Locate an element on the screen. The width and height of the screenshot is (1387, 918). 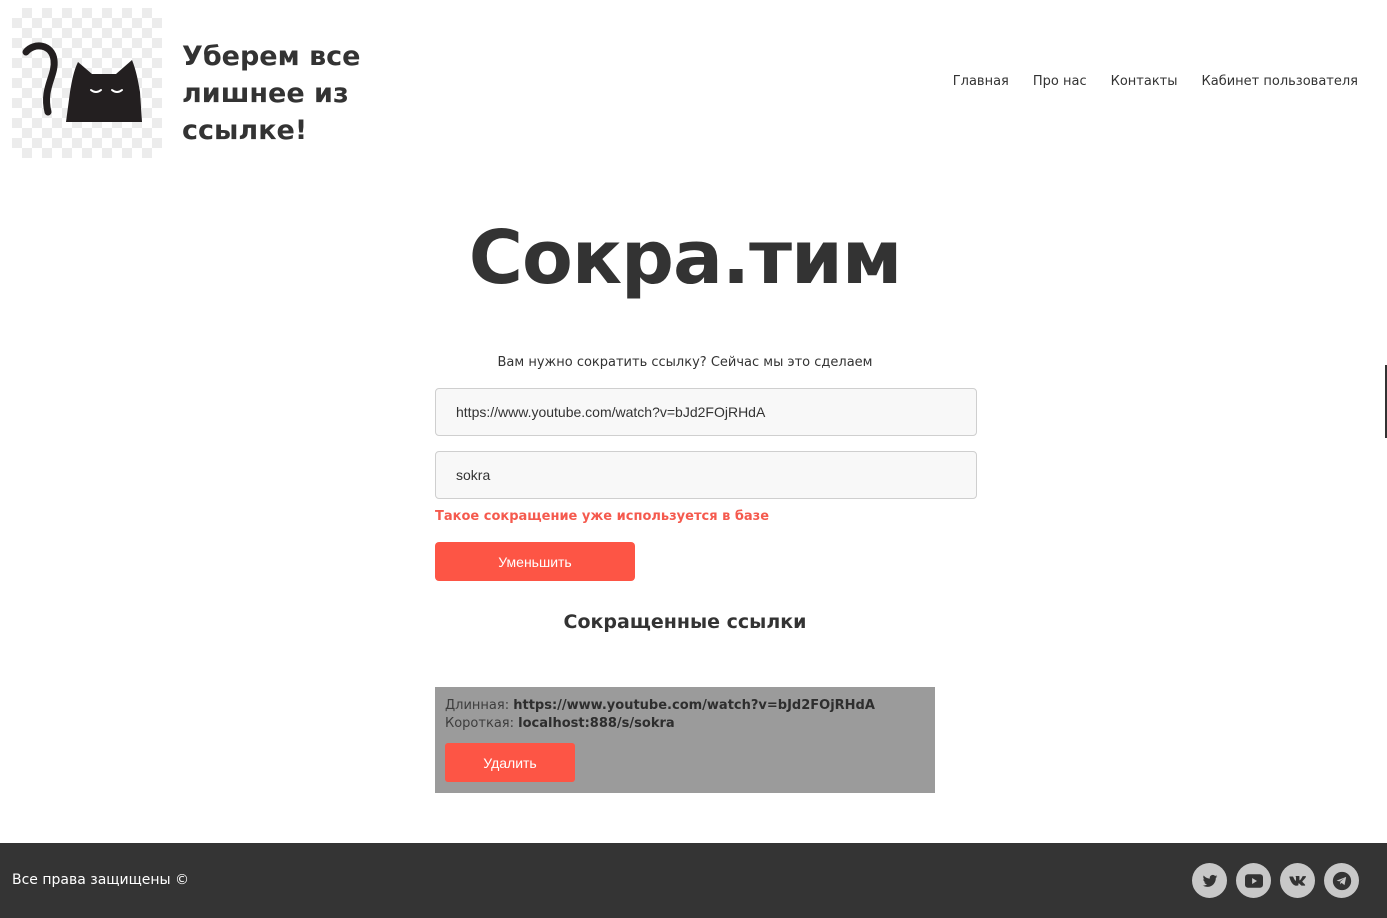
nav-link-user-cabinet: Кабинет пользователя is located at coordinates (1280, 81).